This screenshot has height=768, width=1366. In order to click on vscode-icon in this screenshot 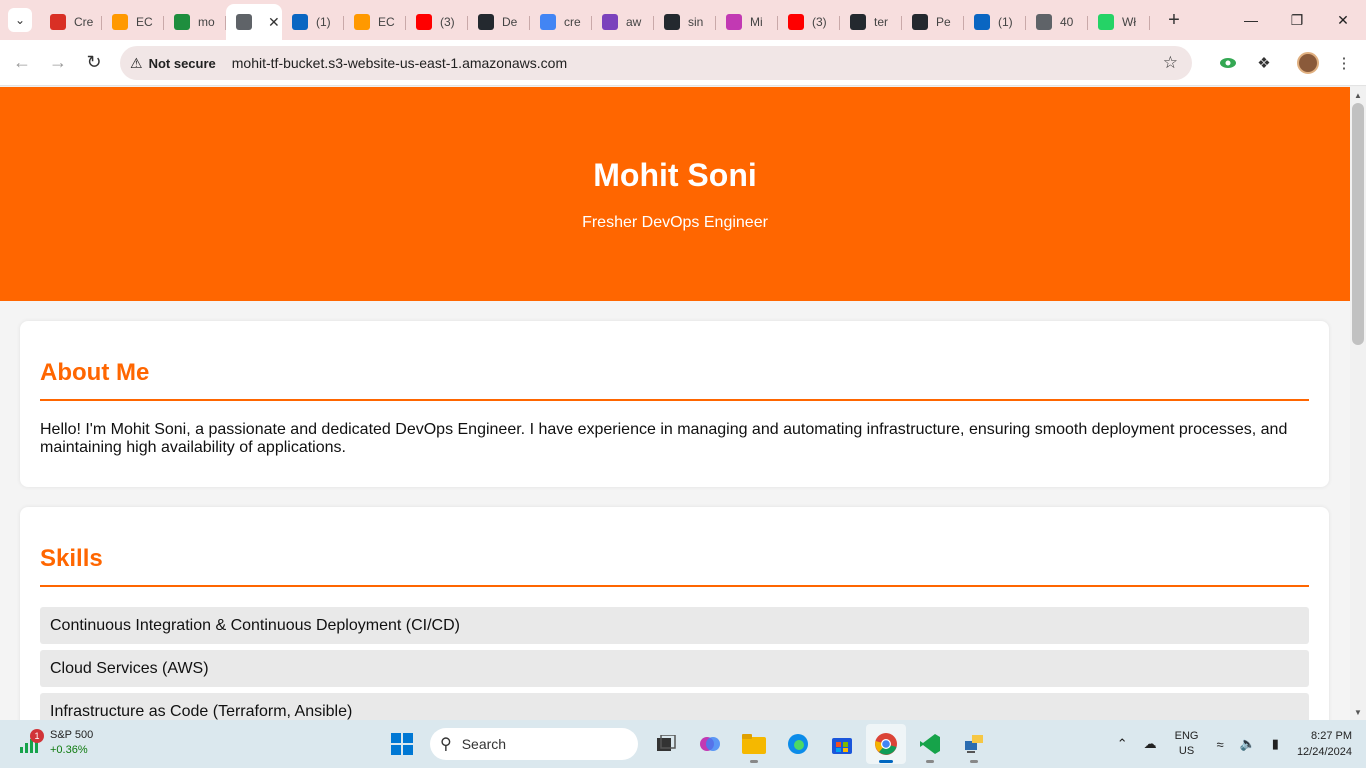, I will do `click(930, 744)`.